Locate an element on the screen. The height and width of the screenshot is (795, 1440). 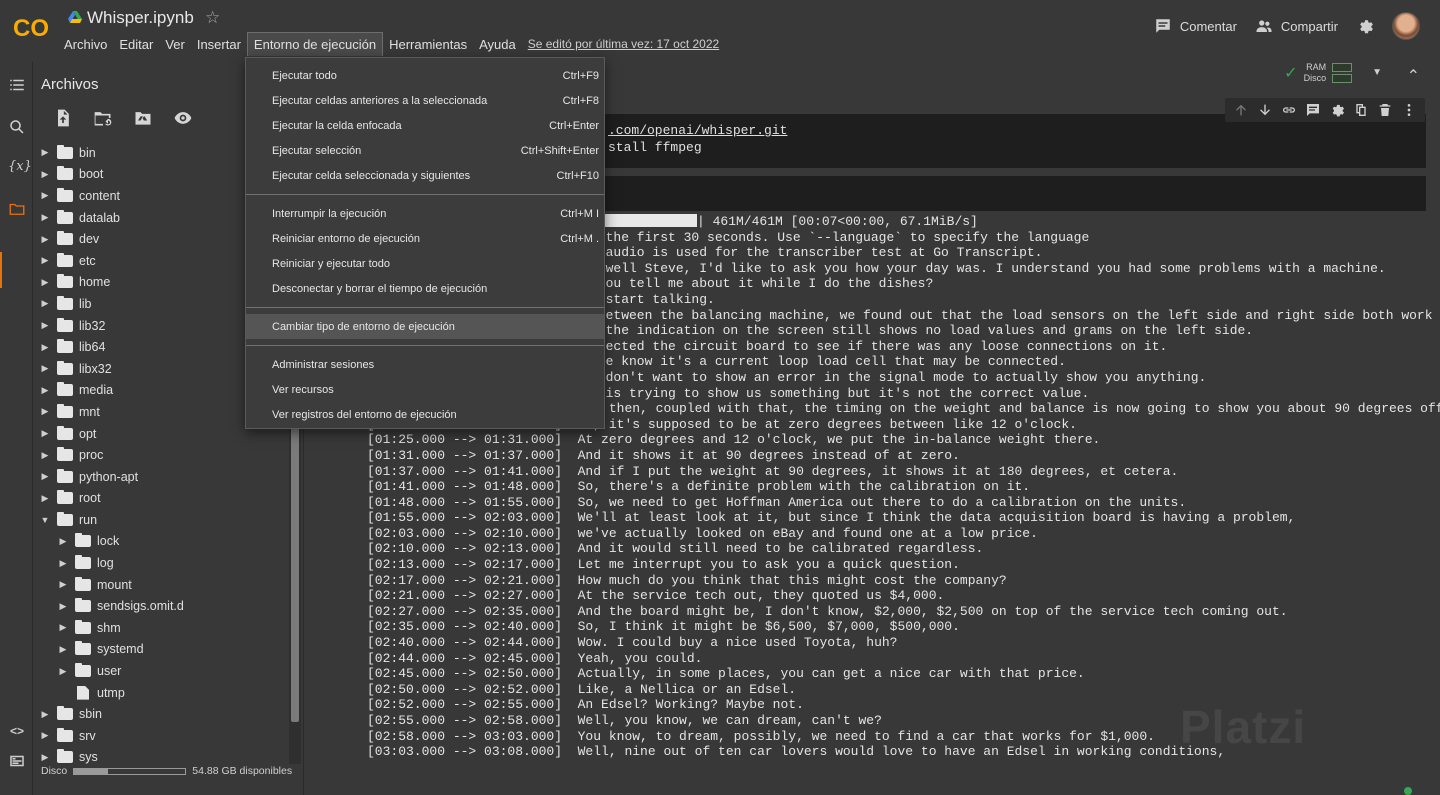
tree-item-sys: ▶ sys is located at coordinates (161, 755).